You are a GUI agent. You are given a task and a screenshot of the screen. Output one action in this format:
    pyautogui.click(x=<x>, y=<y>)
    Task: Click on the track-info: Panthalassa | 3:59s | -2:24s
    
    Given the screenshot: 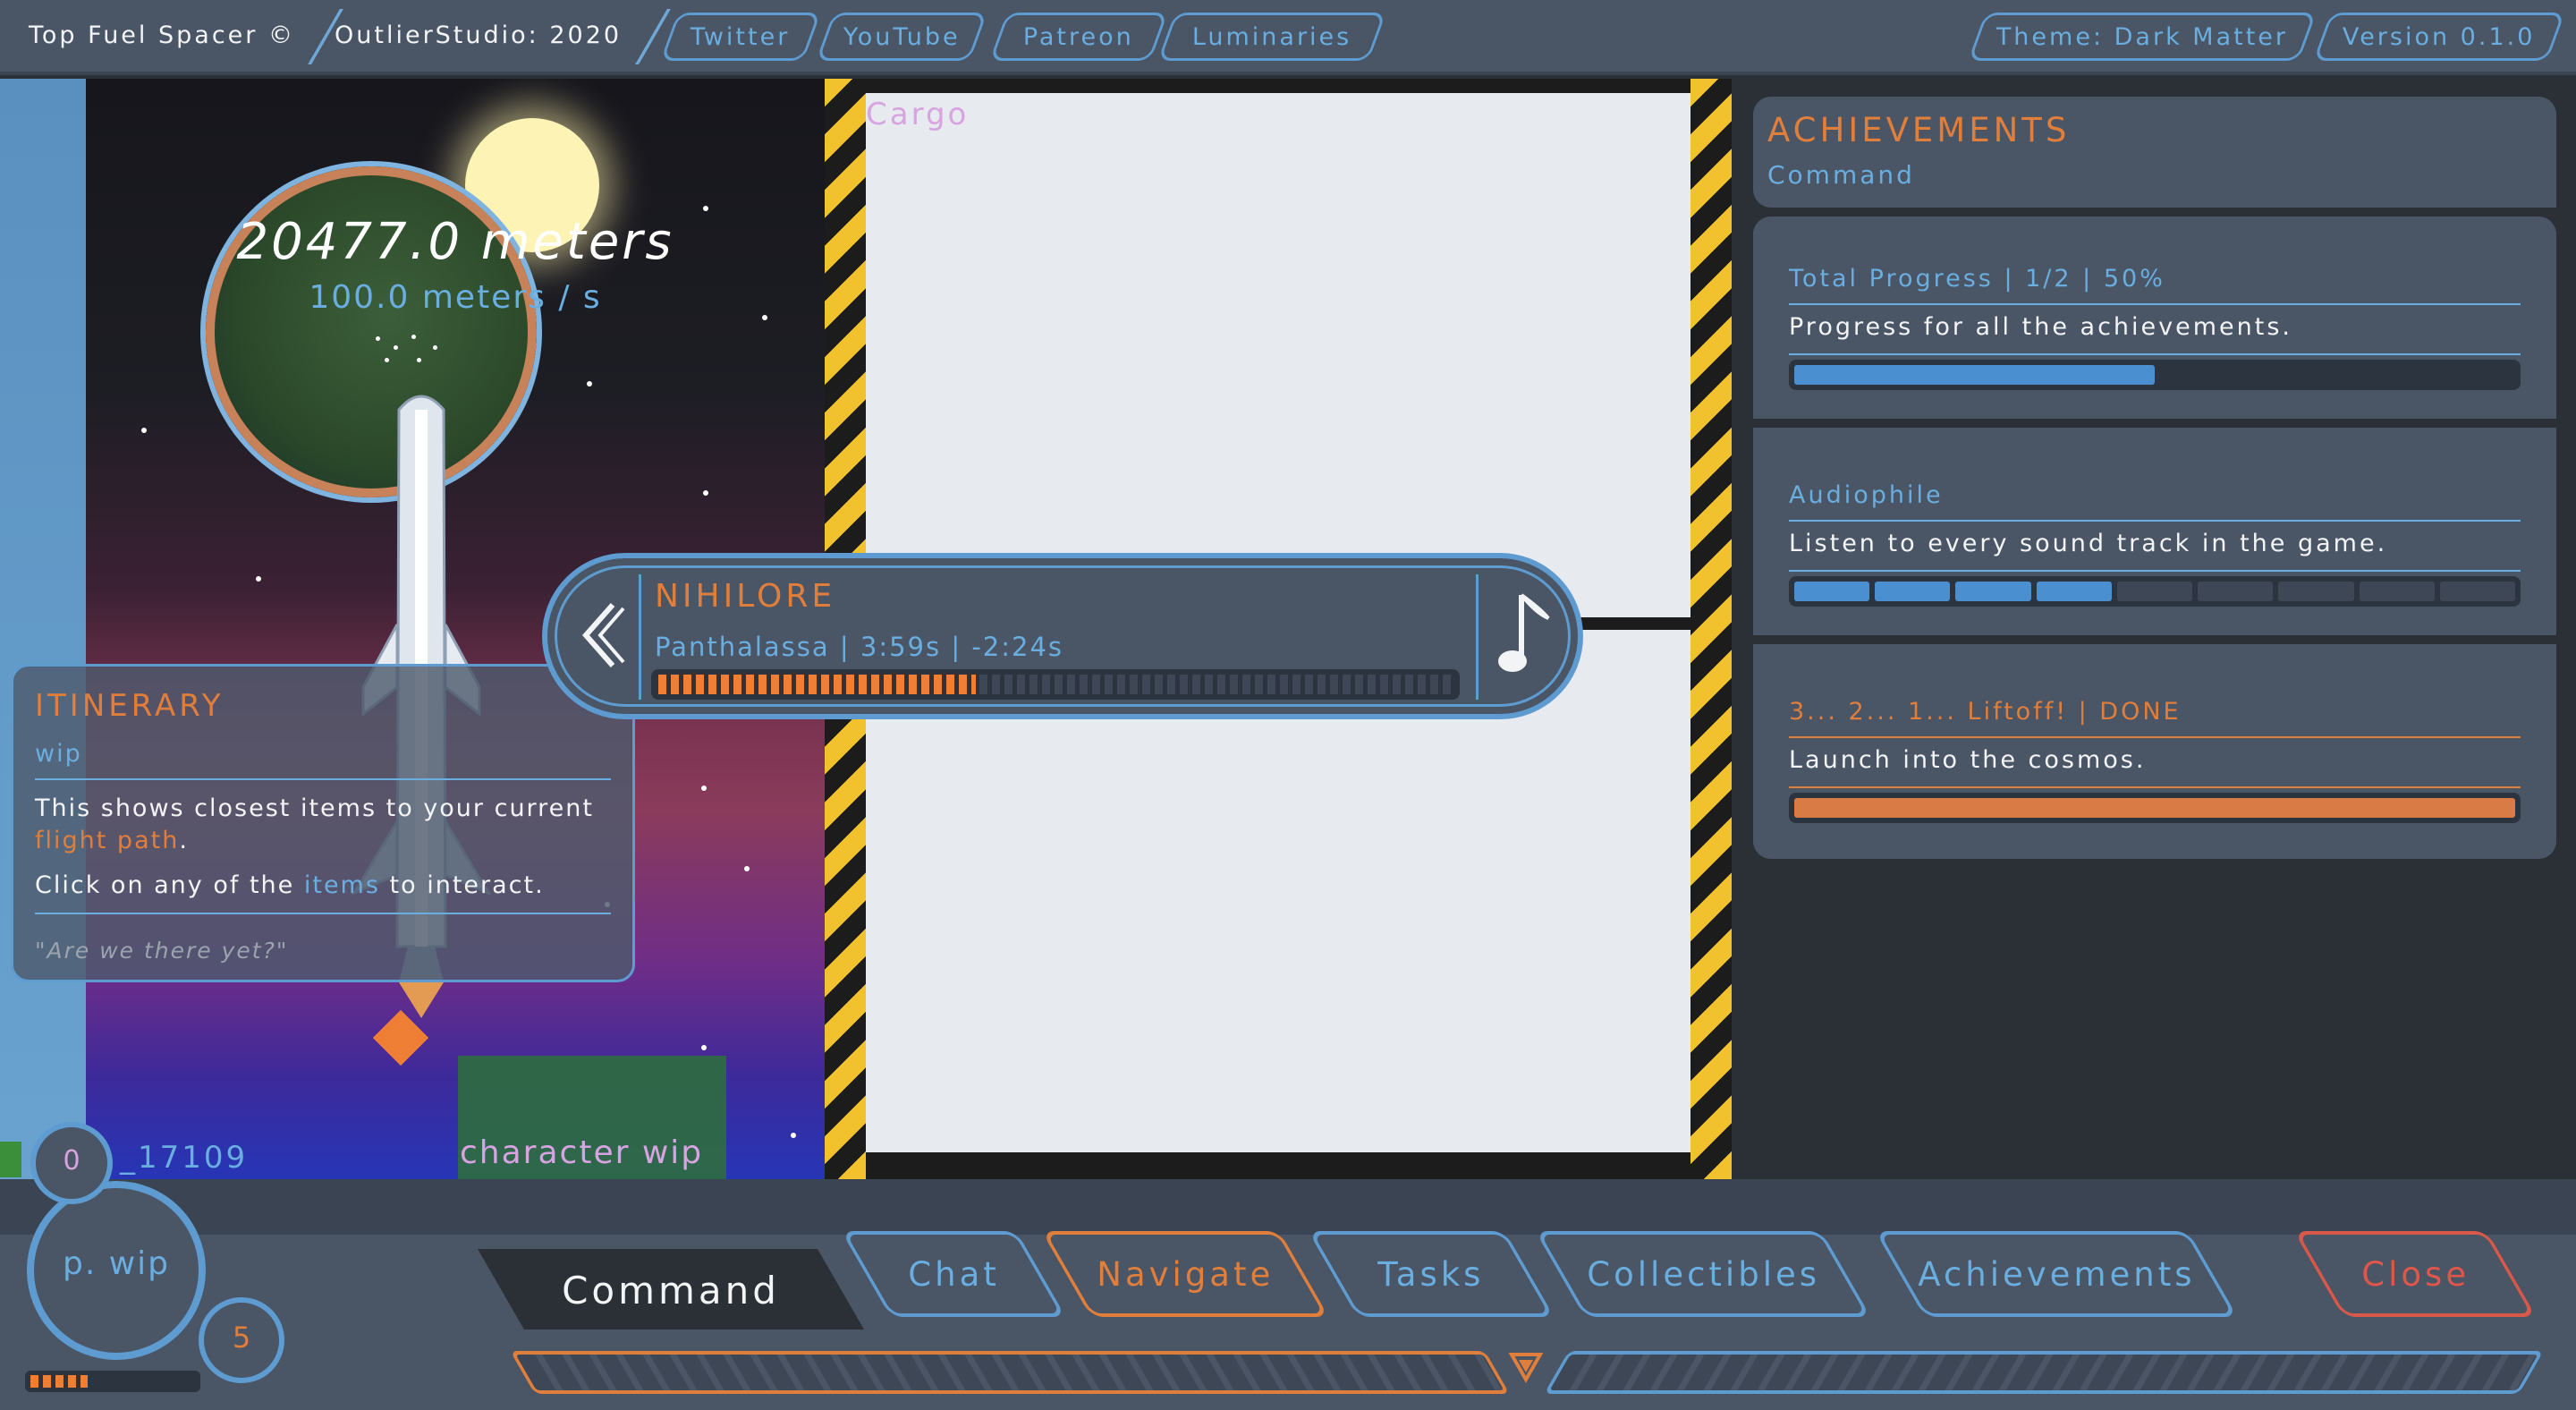 What is the action you would take?
    pyautogui.click(x=859, y=647)
    